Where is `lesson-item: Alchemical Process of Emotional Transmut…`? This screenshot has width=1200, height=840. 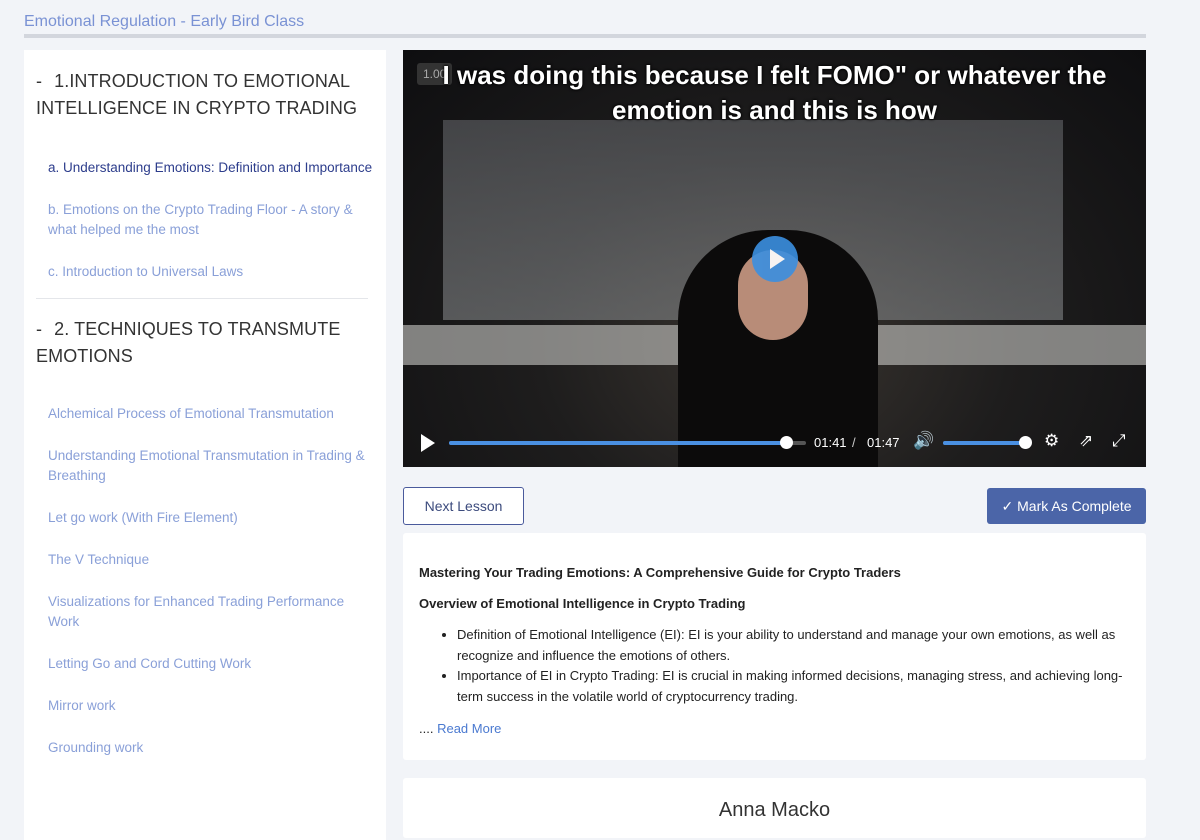 lesson-item: Alchemical Process of Emotional Transmut… is located at coordinates (205, 414).